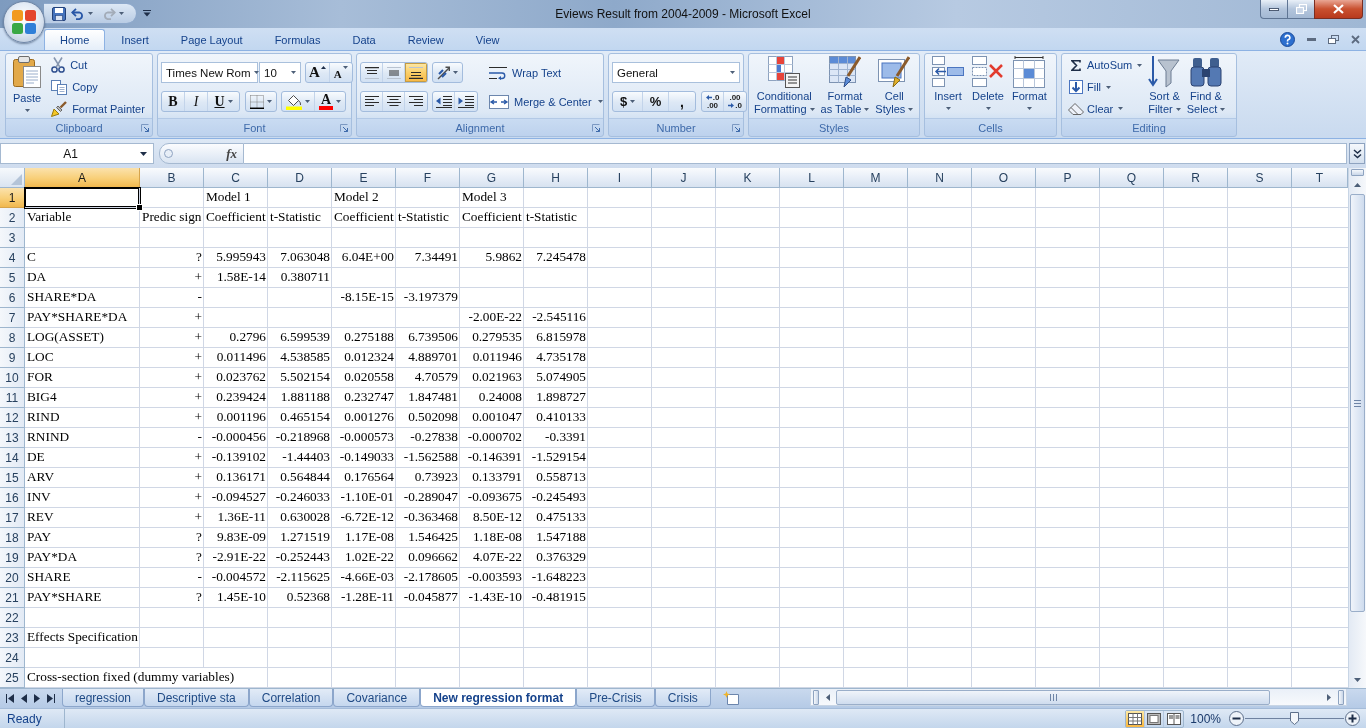  Describe the element at coordinates (82, 198) in the screenshot. I see `selected-cell` at that location.